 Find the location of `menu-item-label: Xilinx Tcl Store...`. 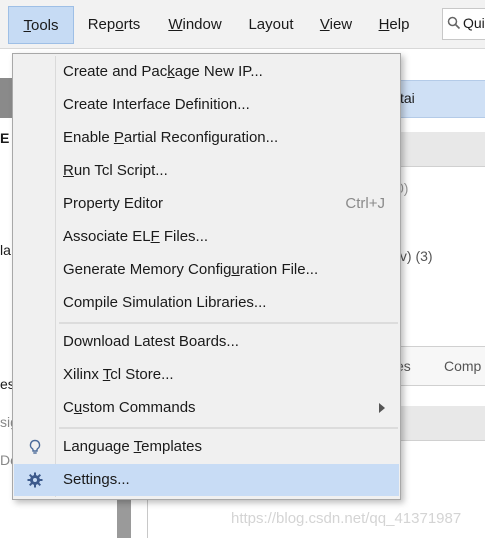

menu-item-label: Xilinx Tcl Store... is located at coordinates (118, 374).